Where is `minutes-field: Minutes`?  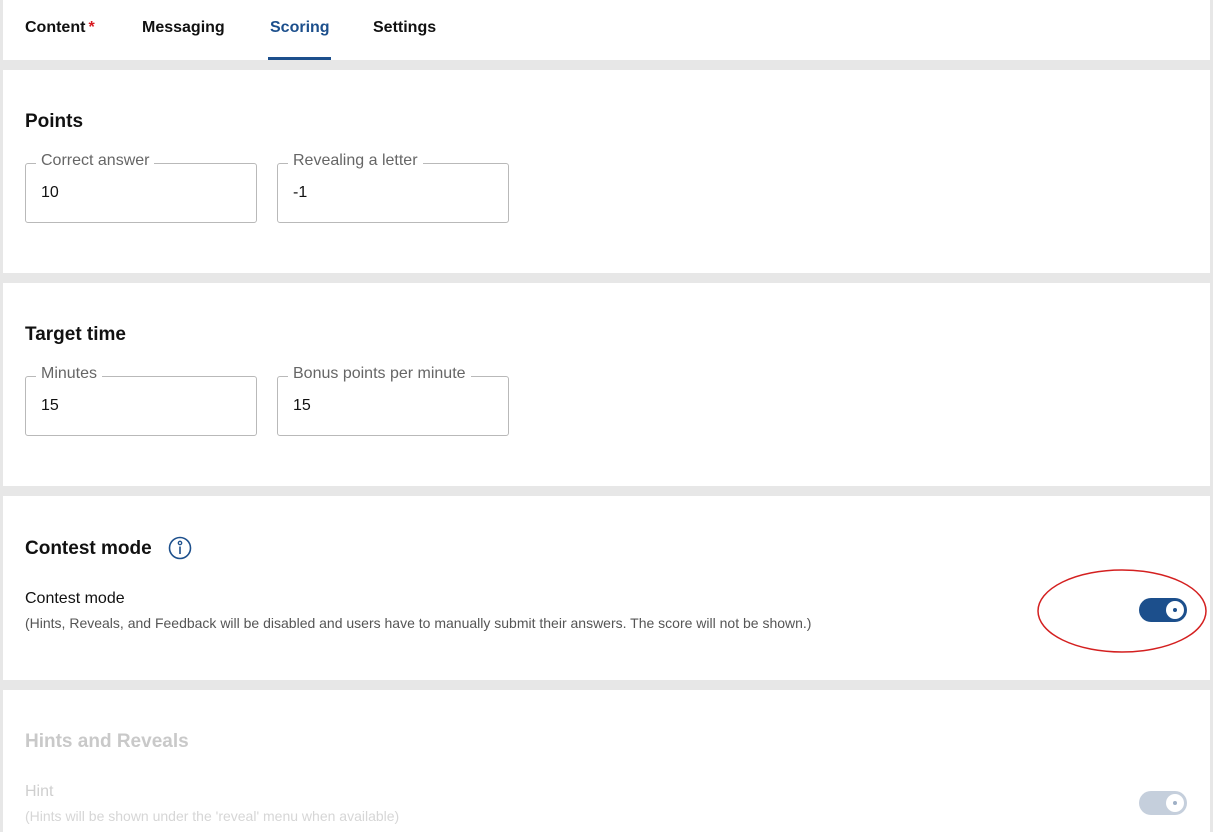
minutes-field: Minutes is located at coordinates (141, 400).